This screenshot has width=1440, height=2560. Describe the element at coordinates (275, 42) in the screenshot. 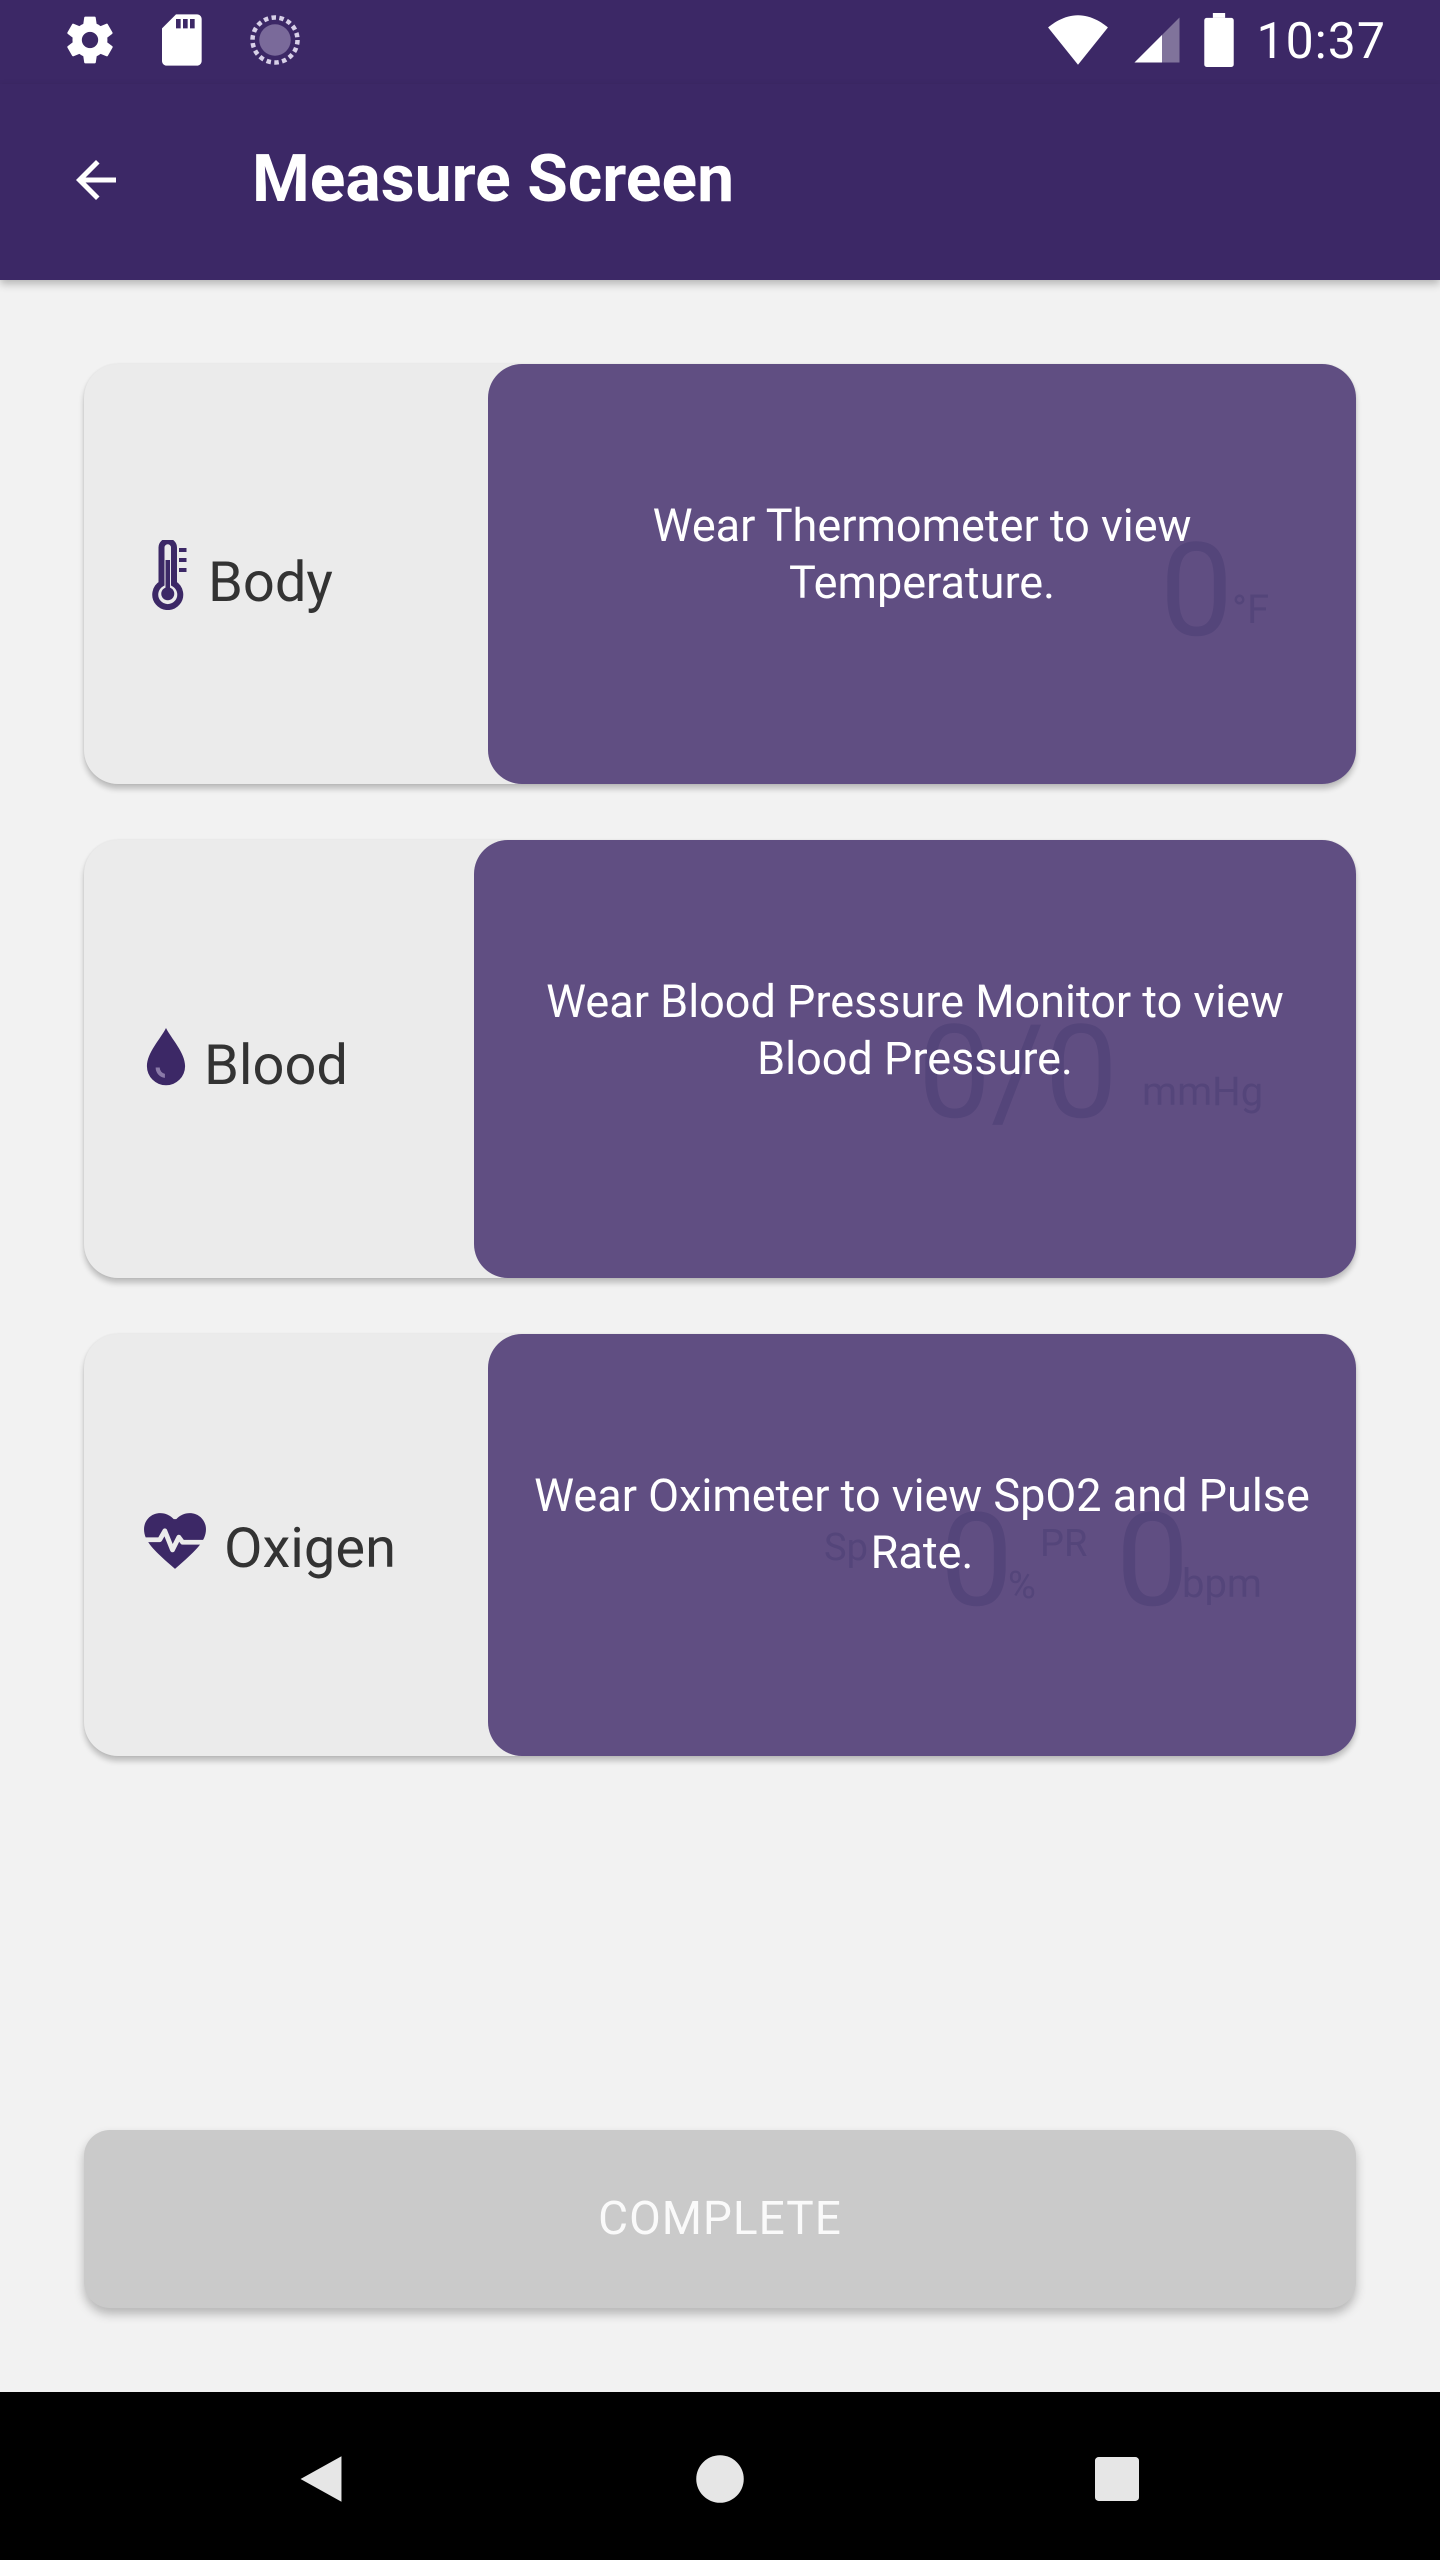

I see `sync-circle-icon` at that location.